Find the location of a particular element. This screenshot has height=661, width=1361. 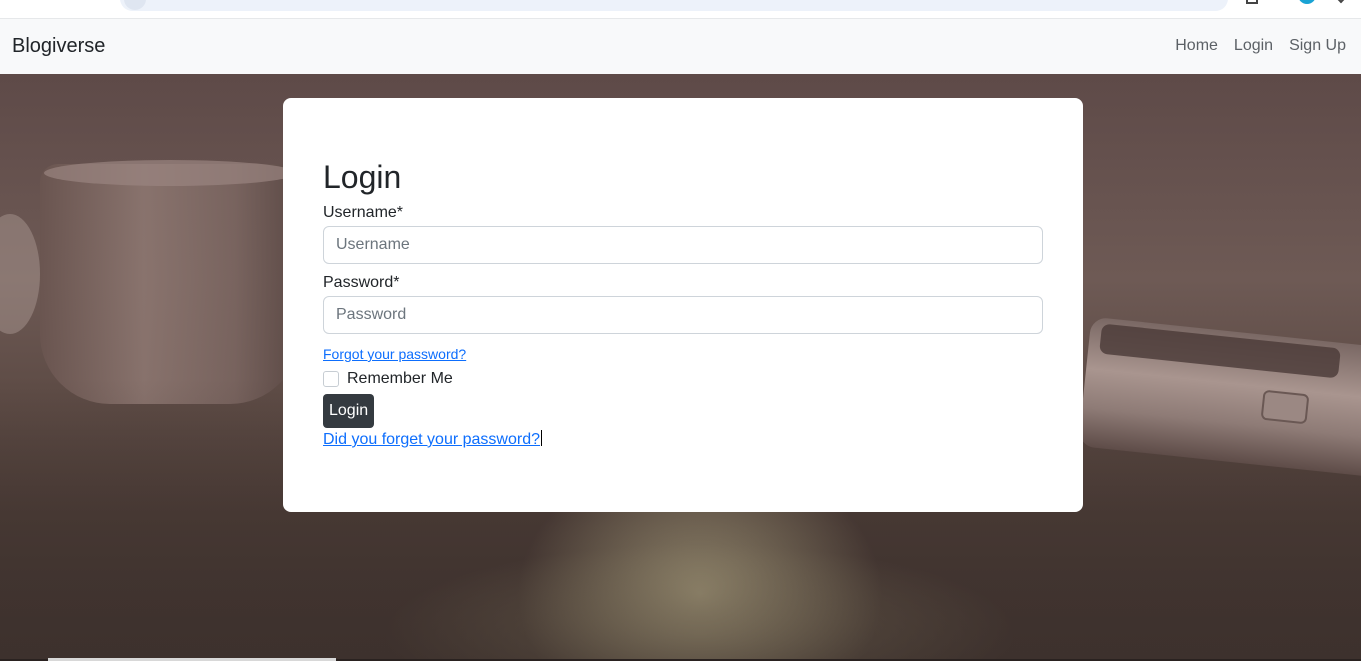

remember-me-checkbox is located at coordinates (331, 379).